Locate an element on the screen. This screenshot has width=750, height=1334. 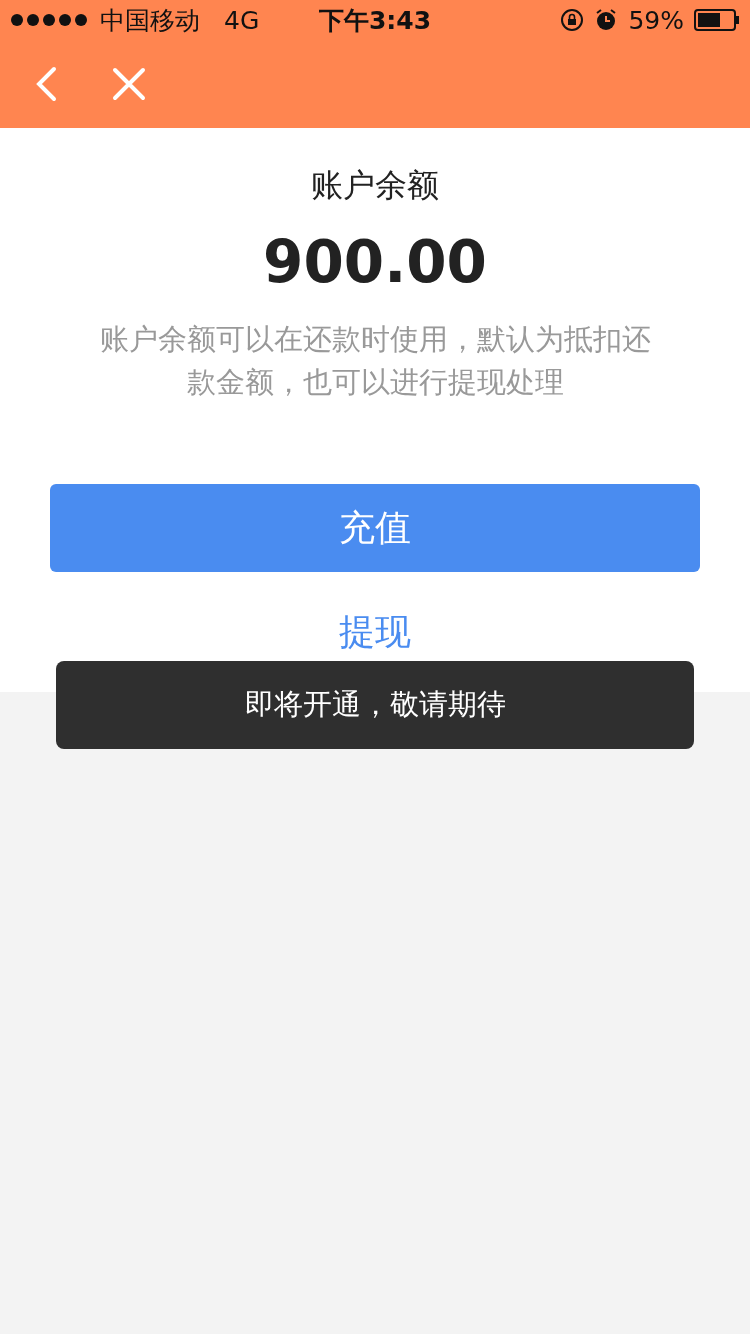
close-icon is located at coordinates (129, 84).